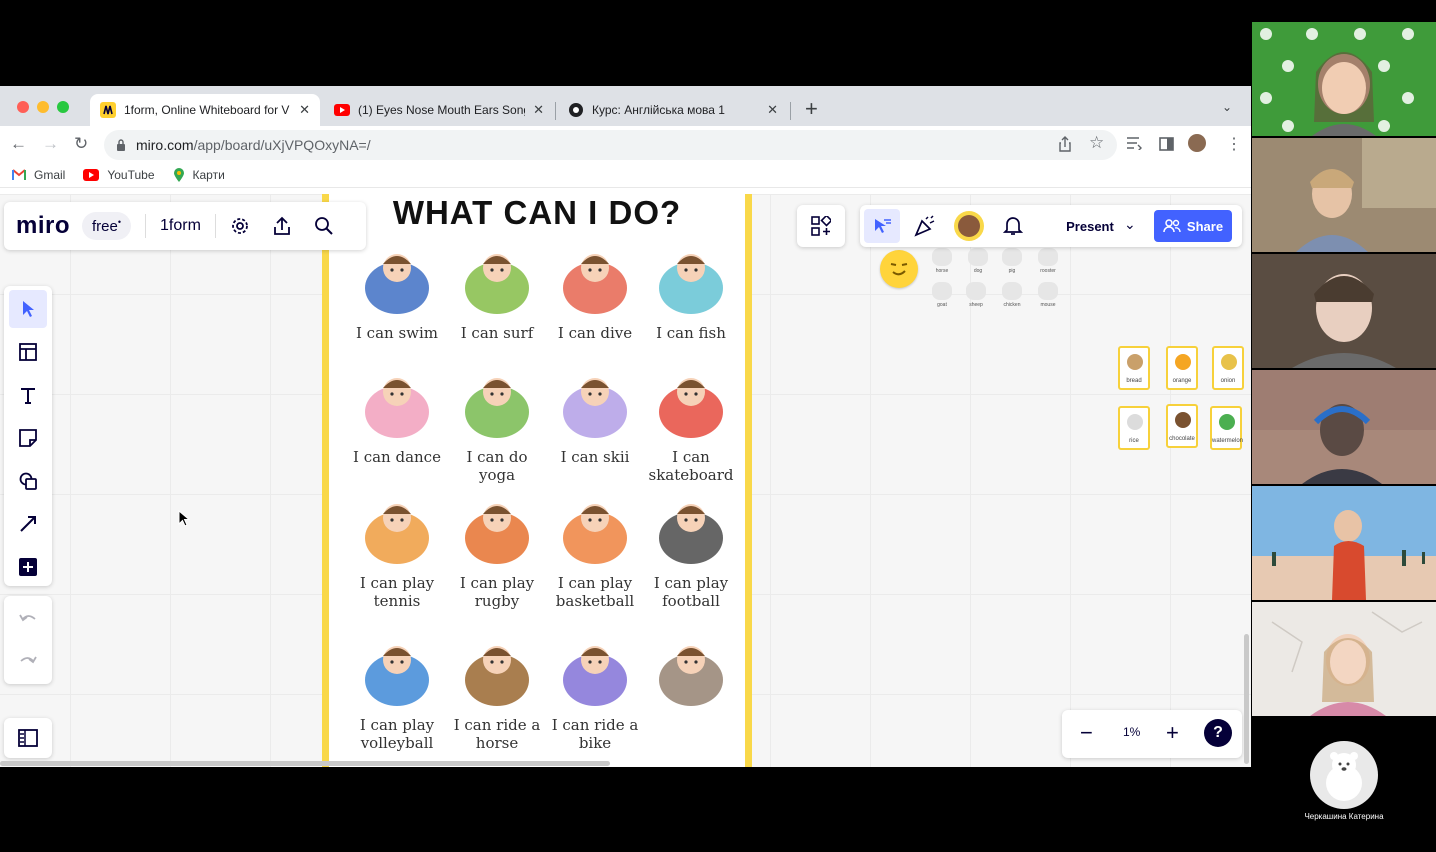 The image size is (1436, 852). I want to click on maximize-window-button, so click(63, 107).